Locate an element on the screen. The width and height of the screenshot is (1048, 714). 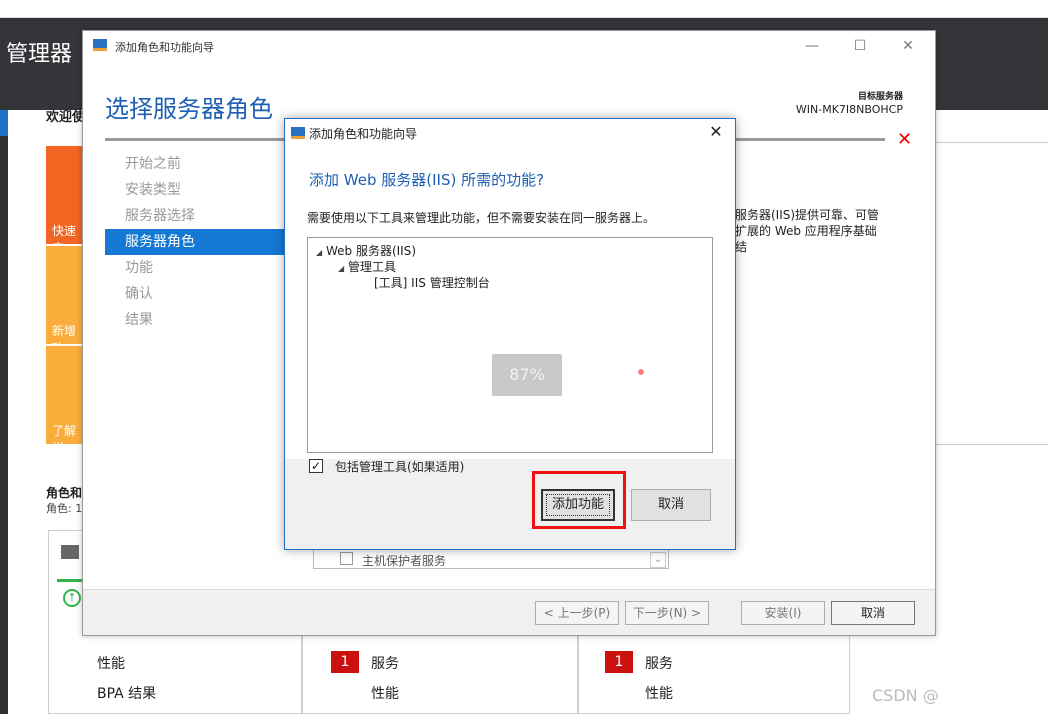
tree-node: ◢ 管理工具 is located at coordinates (367, 266).